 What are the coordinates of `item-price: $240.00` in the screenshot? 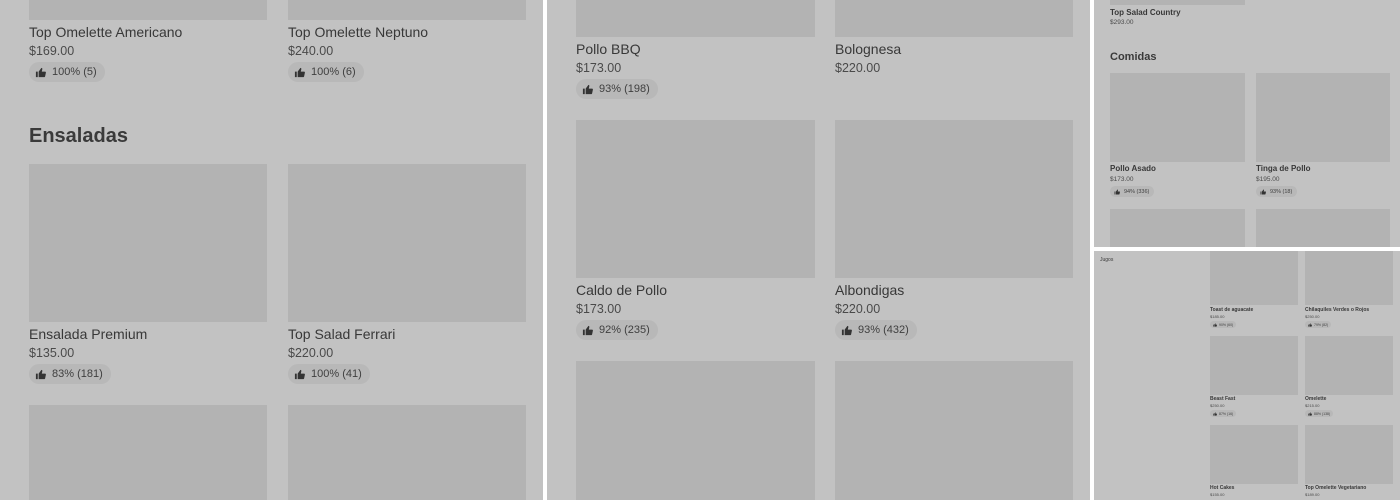 It's located at (311, 51).